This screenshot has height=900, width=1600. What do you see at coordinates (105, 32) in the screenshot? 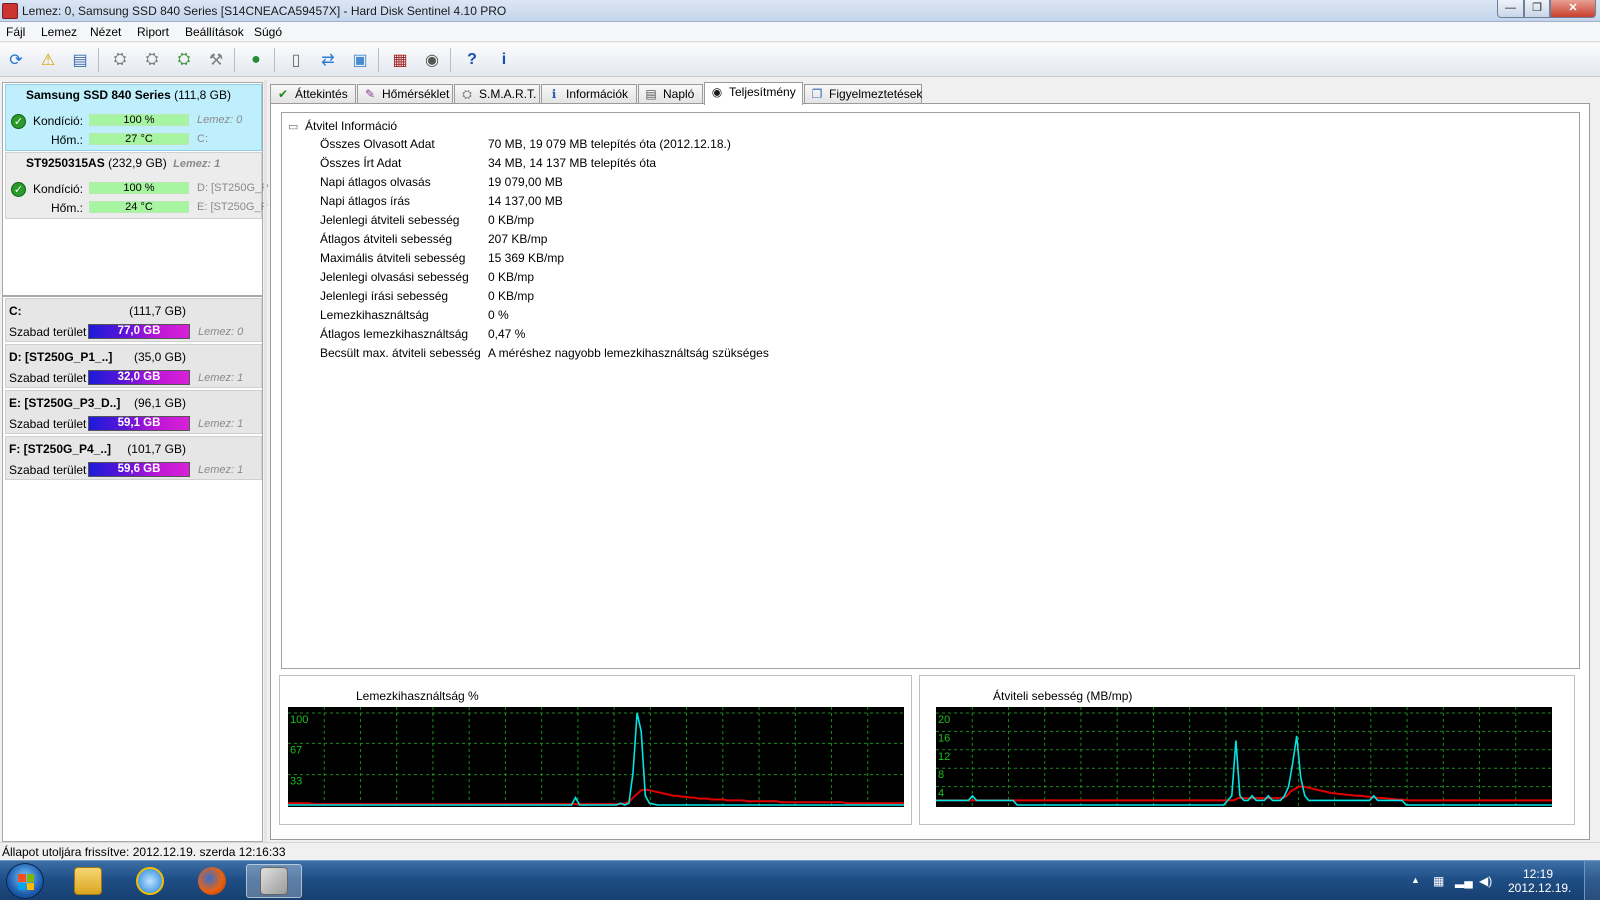
I see `menu-view: Nézet` at bounding box center [105, 32].